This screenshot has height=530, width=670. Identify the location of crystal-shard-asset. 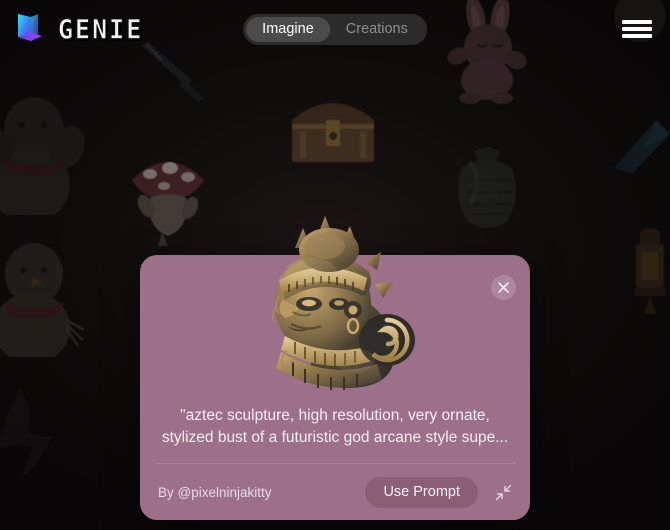
(637, 151).